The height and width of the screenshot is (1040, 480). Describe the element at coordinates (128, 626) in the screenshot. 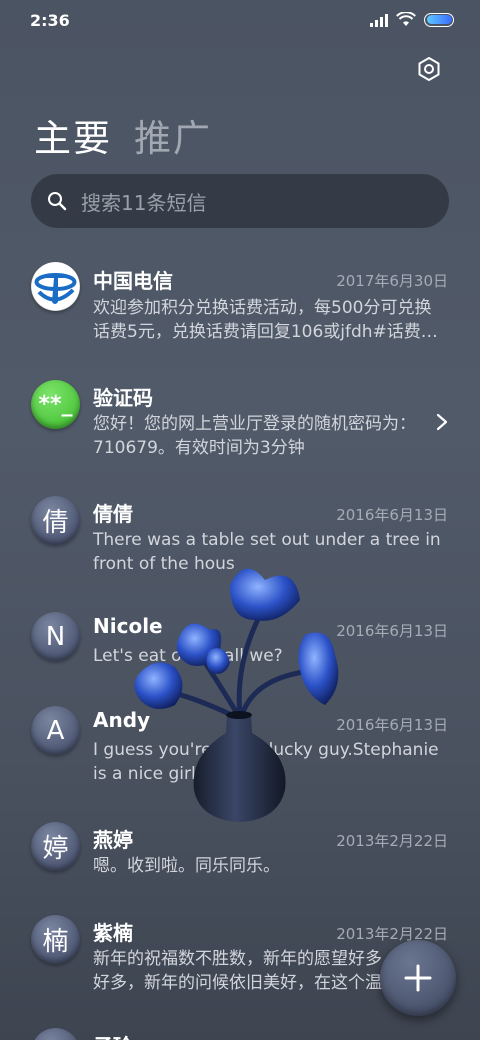

I see `contact-name: Nicole` at that location.